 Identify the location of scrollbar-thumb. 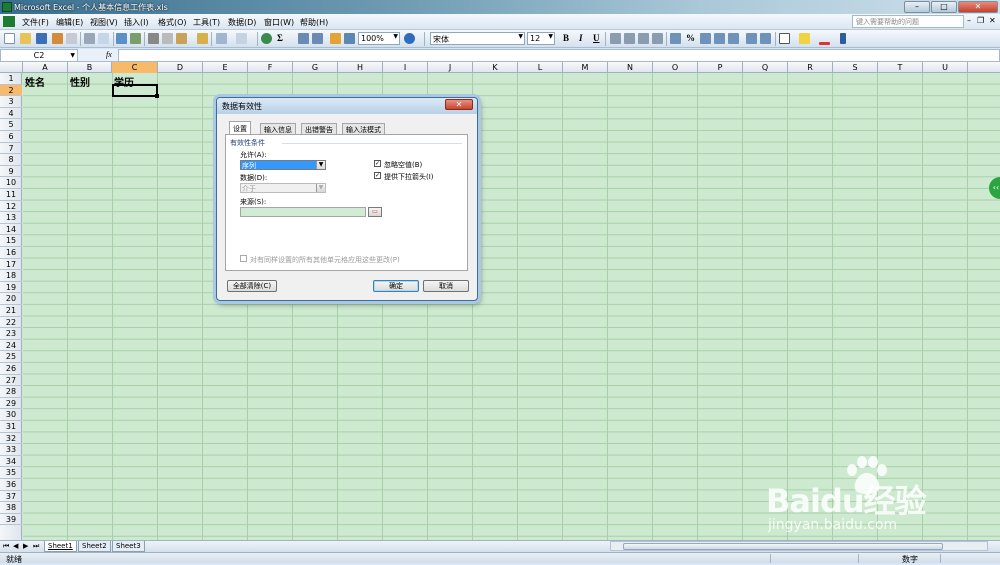
(783, 546).